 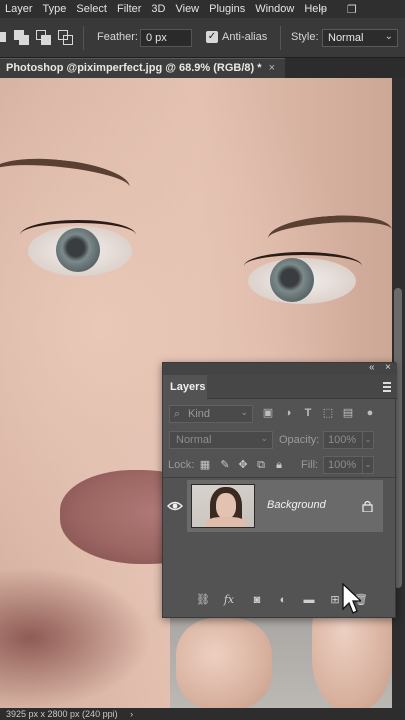 What do you see at coordinates (194, 440) in the screenshot?
I see `blend-mode-value: Normal` at bounding box center [194, 440].